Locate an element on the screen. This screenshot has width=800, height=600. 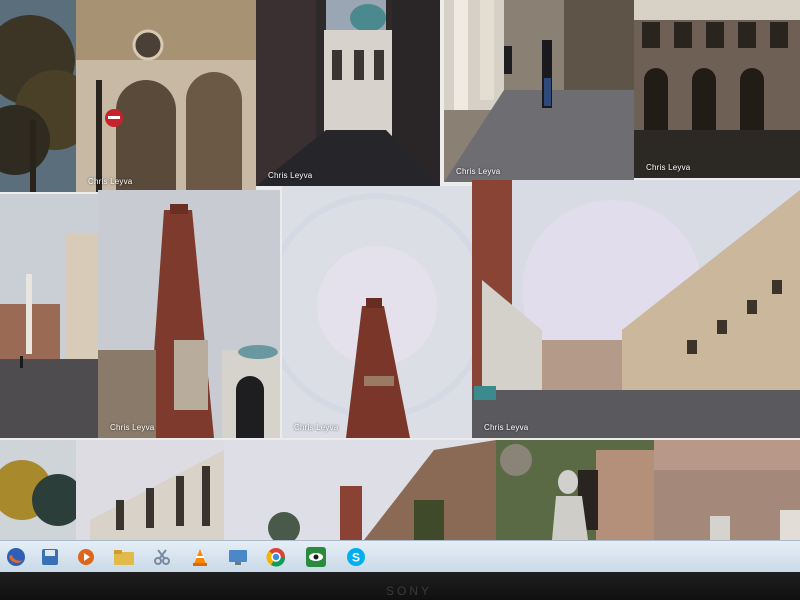
palazzo-image is located at coordinates (717, 89).